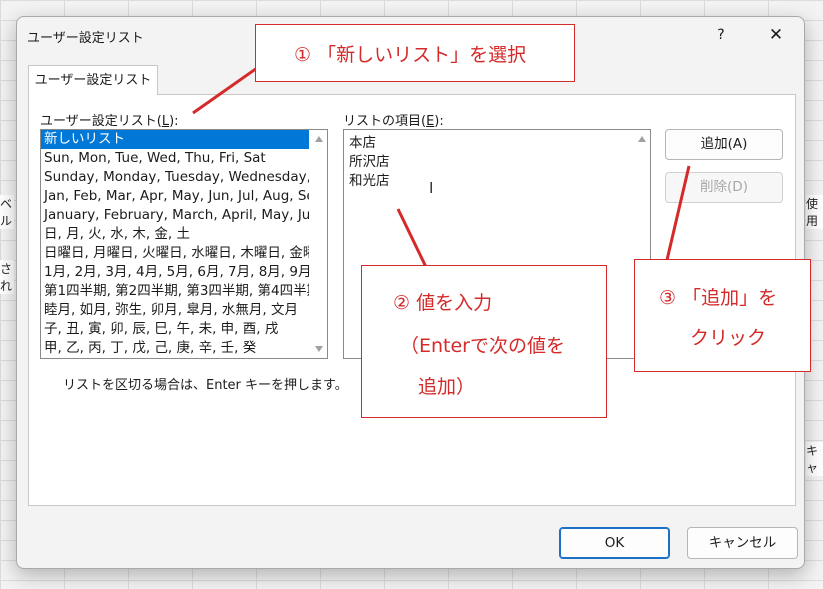  What do you see at coordinates (724, 187) in the screenshot?
I see `delete-button: 削除(D)` at bounding box center [724, 187].